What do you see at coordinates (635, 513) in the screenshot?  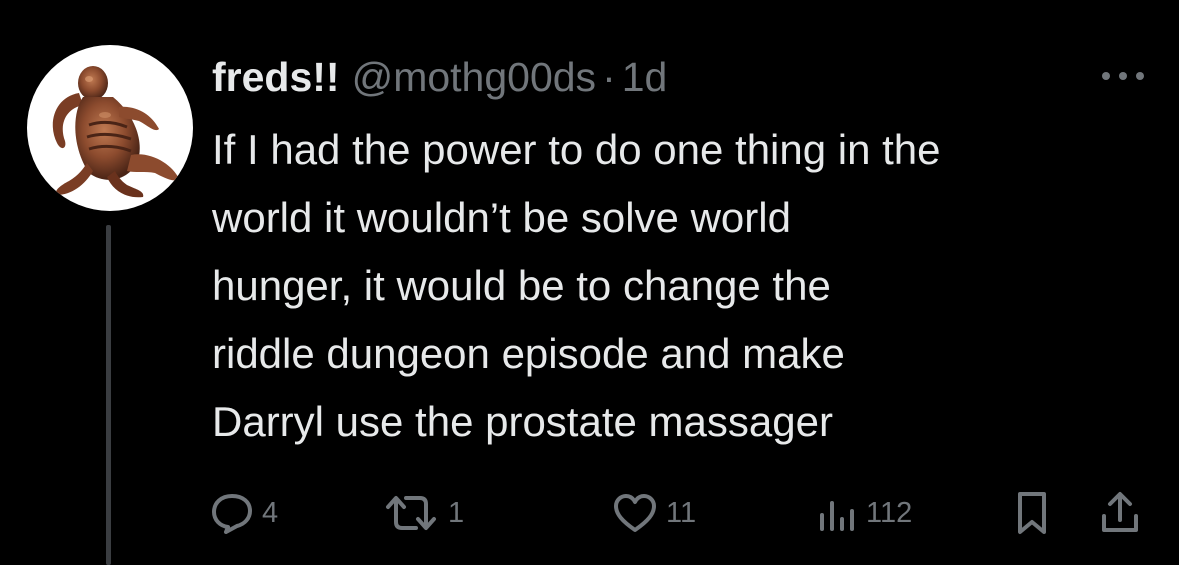 I see `heart-icon` at bounding box center [635, 513].